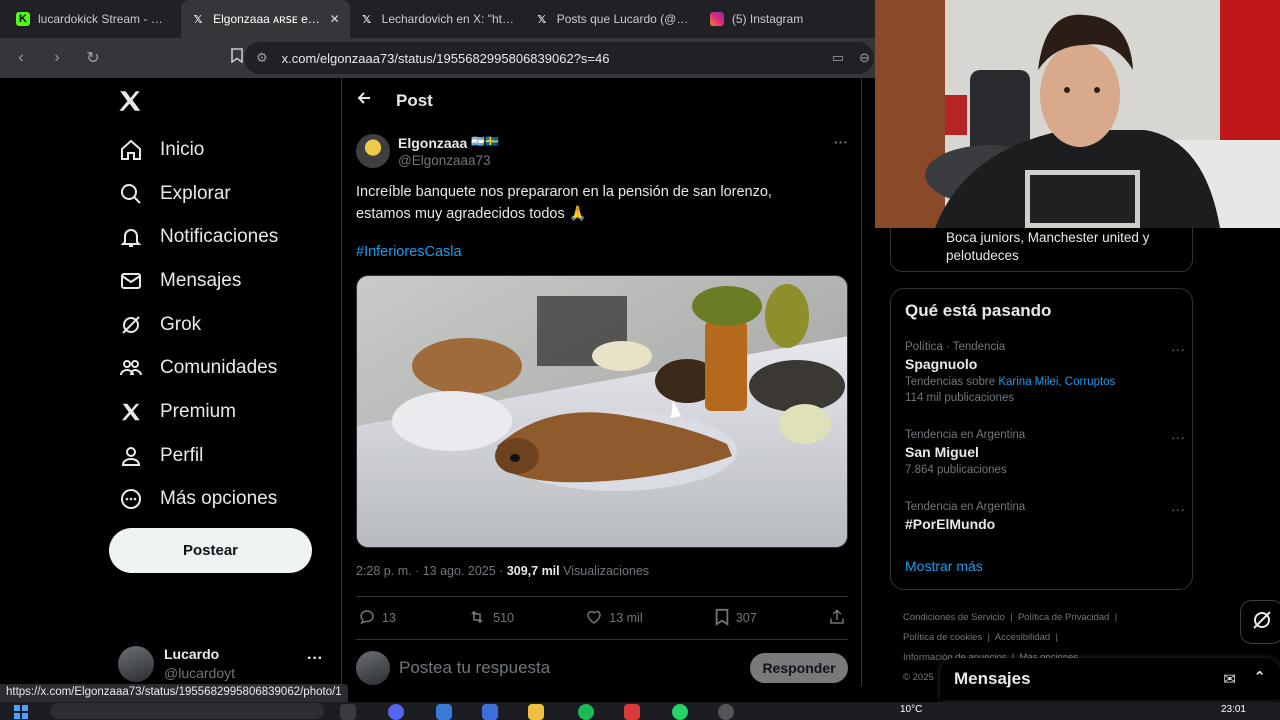 The image size is (1280, 720). Describe the element at coordinates (177, 412) in the screenshot. I see `sidebar-item-premium: Premium` at that location.